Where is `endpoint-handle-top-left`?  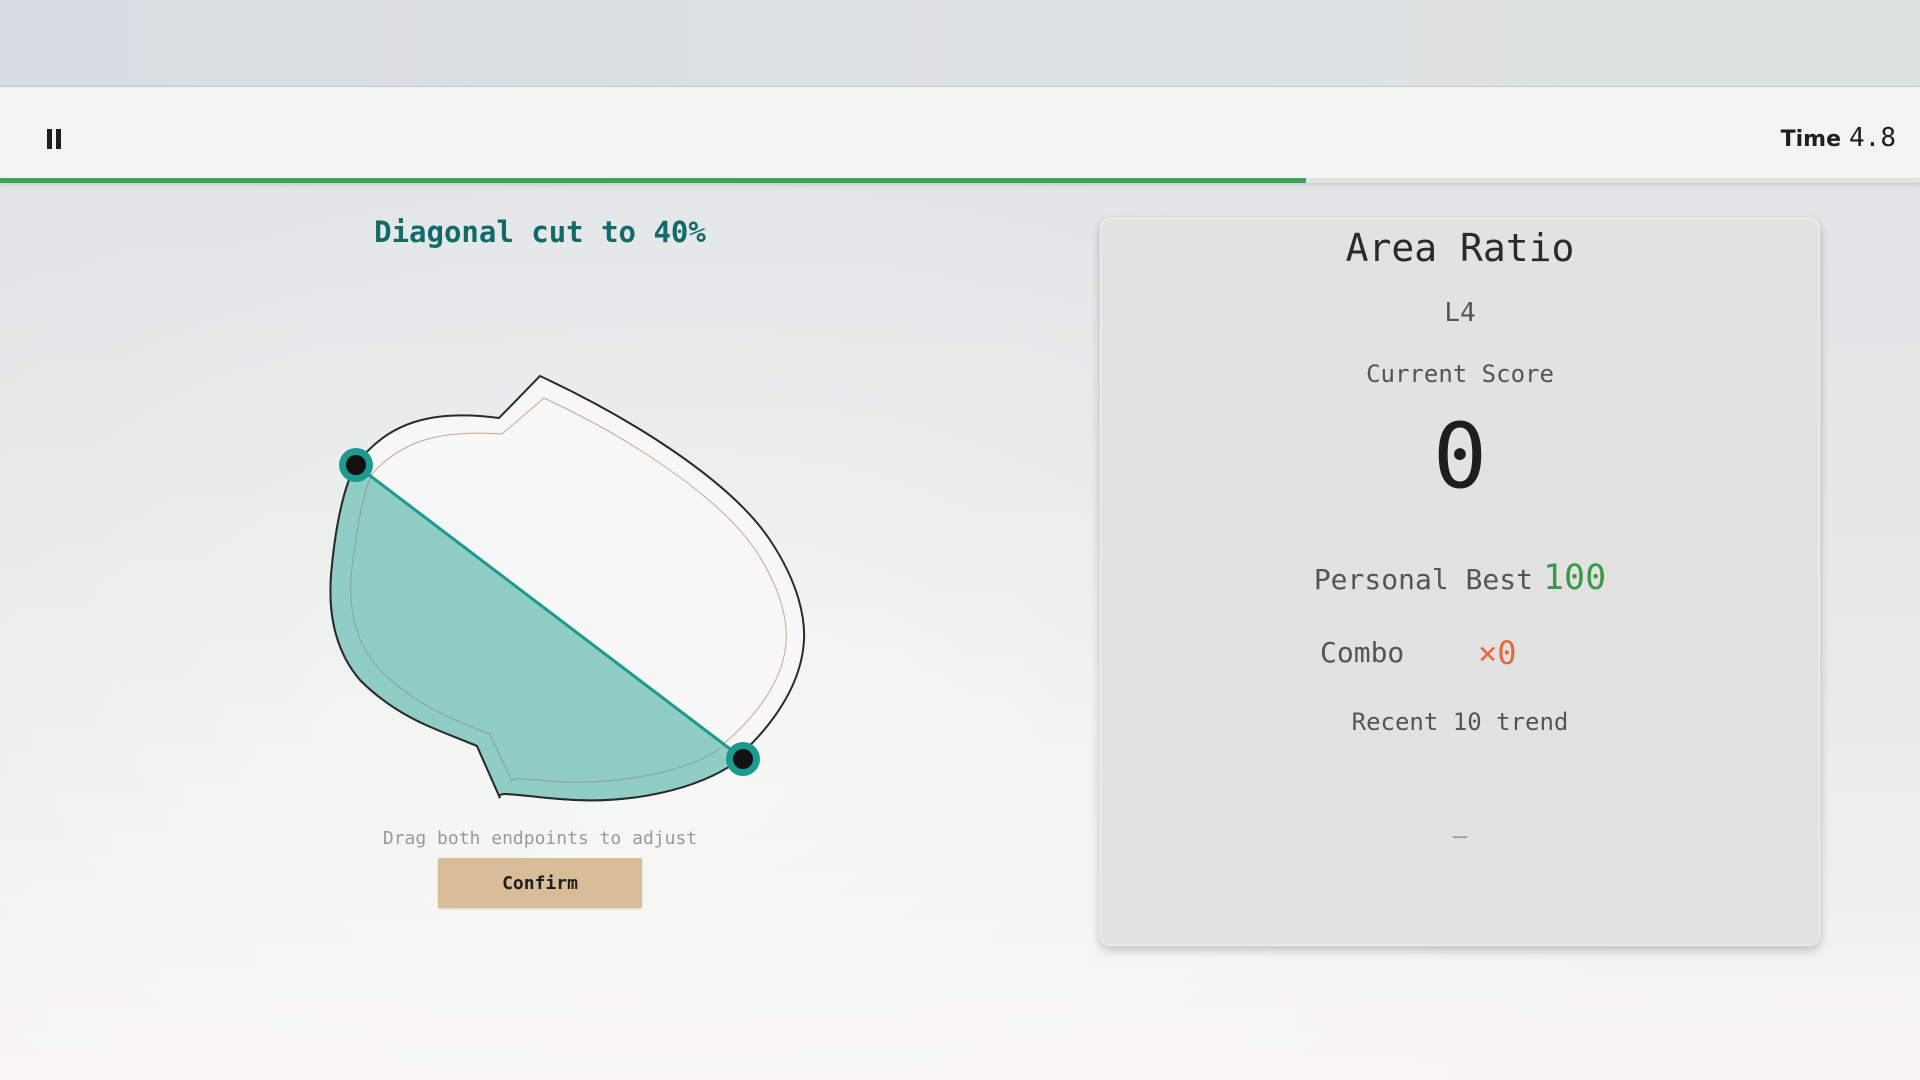
endpoint-handle-top-left is located at coordinates (356, 465).